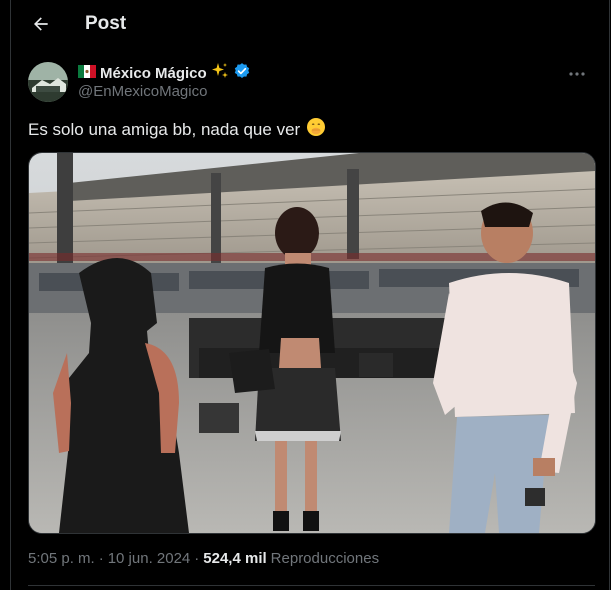 Image resolution: width=611 pixels, height=590 pixels. Describe the element at coordinates (149, 558) in the screenshot. I see `post-date: 10 jun. 2024` at that location.